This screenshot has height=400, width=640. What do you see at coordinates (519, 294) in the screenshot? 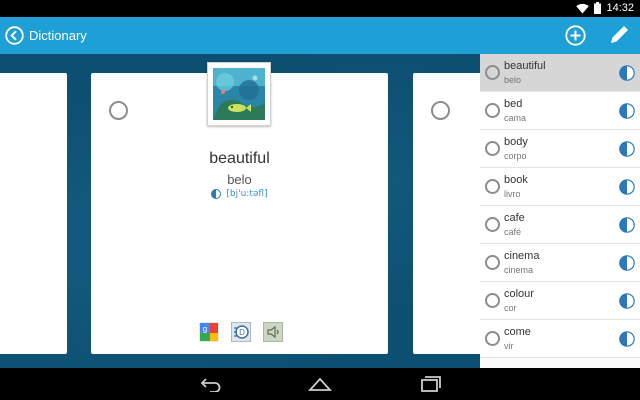
I see `list-item-word: colour` at bounding box center [519, 294].